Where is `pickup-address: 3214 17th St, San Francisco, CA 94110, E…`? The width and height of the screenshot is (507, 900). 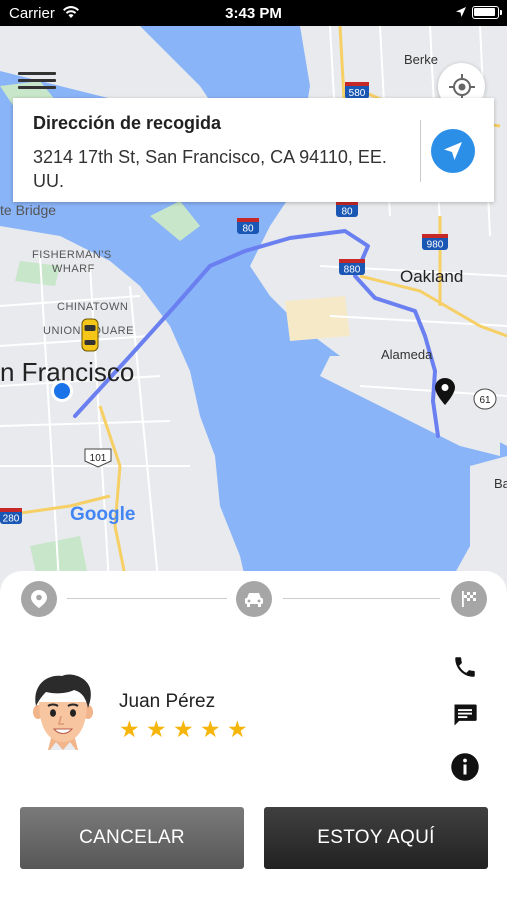 pickup-address: 3214 17th St, San Francisco, CA 94110, E… is located at coordinates (210, 169).